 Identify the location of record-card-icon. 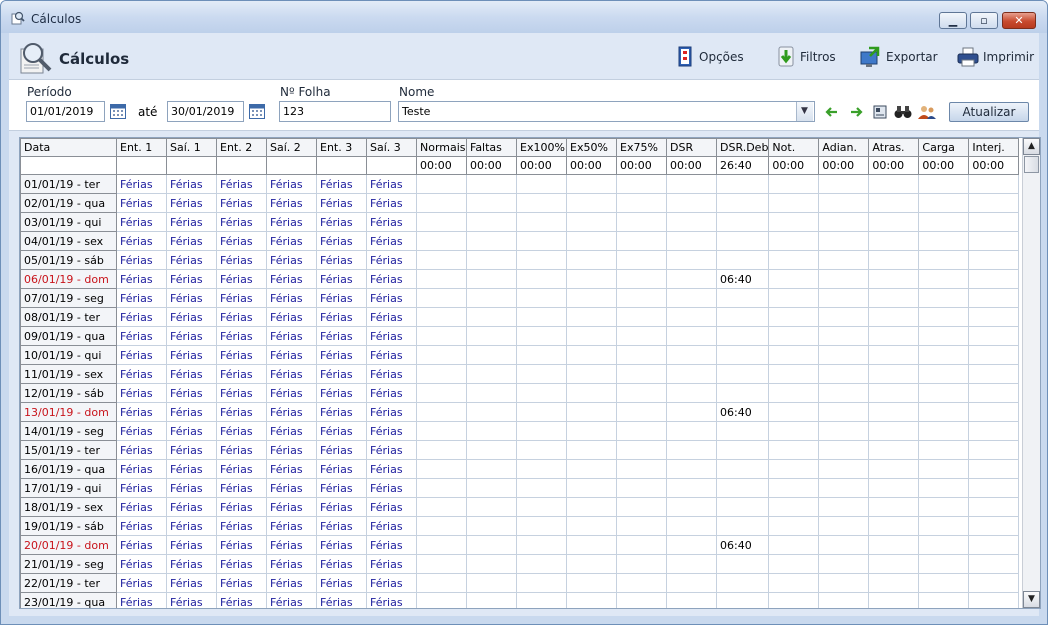
(880, 112).